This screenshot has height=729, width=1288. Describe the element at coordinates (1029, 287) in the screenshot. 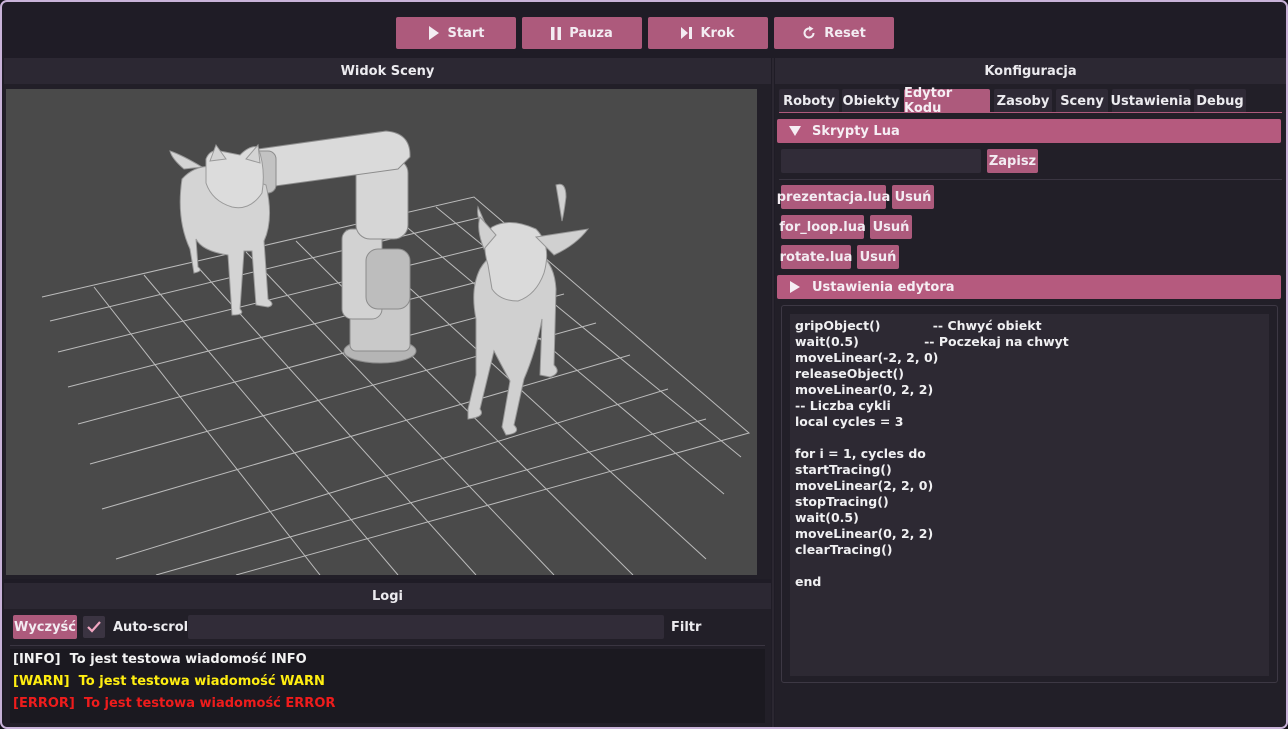

I see `editor-settings-section-header: Ustawienia edytora` at that location.